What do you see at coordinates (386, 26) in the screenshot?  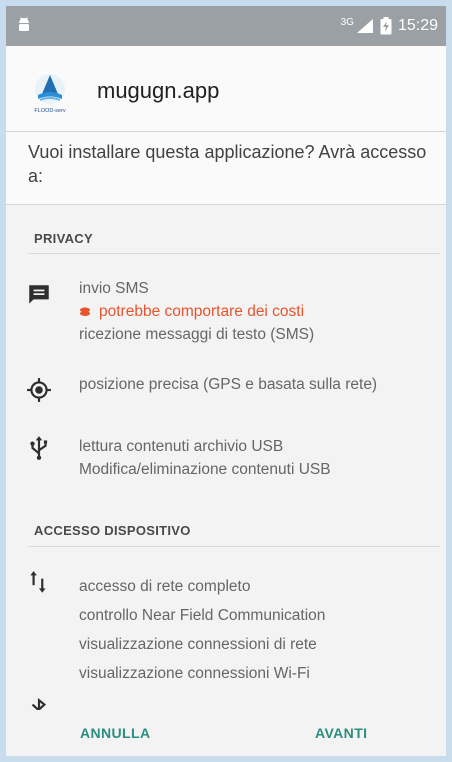 I see `battery-icon` at bounding box center [386, 26].